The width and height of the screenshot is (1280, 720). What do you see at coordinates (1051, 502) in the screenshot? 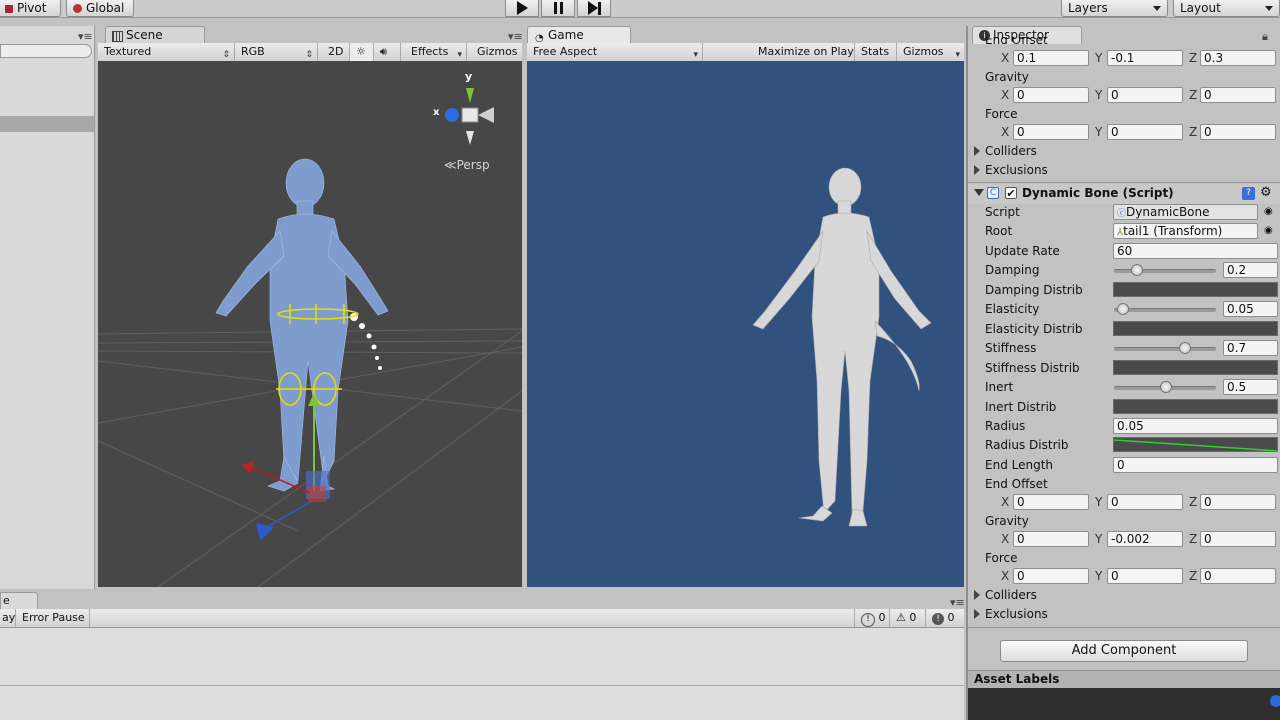
I see `end-offset-x-field: 0` at bounding box center [1051, 502].